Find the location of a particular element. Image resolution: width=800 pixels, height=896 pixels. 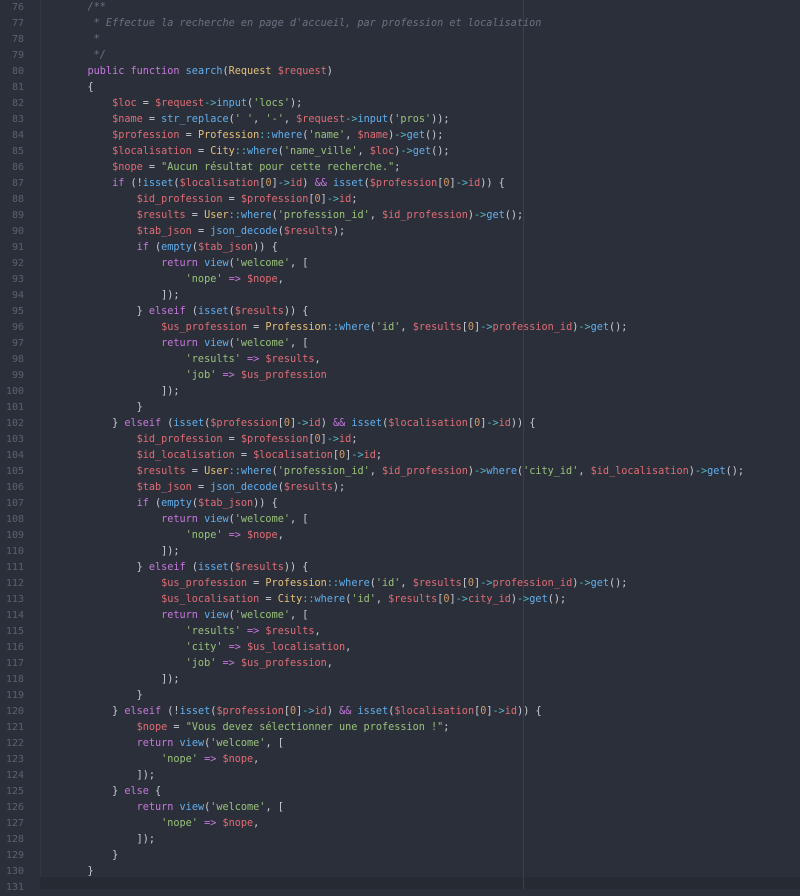

code-token: (); is located at coordinates (557, 599).